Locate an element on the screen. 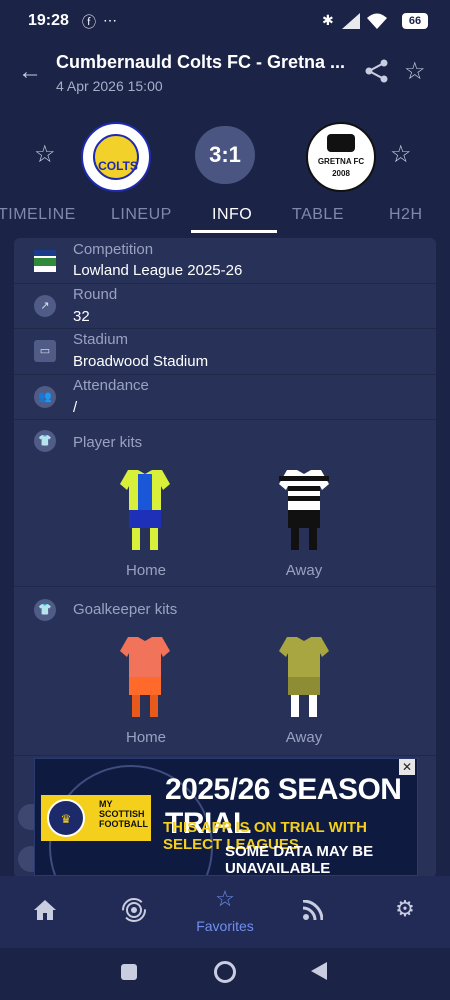 This screenshot has width=450, height=1000. more-notifications-icon: ⋯ is located at coordinates (110, 20).